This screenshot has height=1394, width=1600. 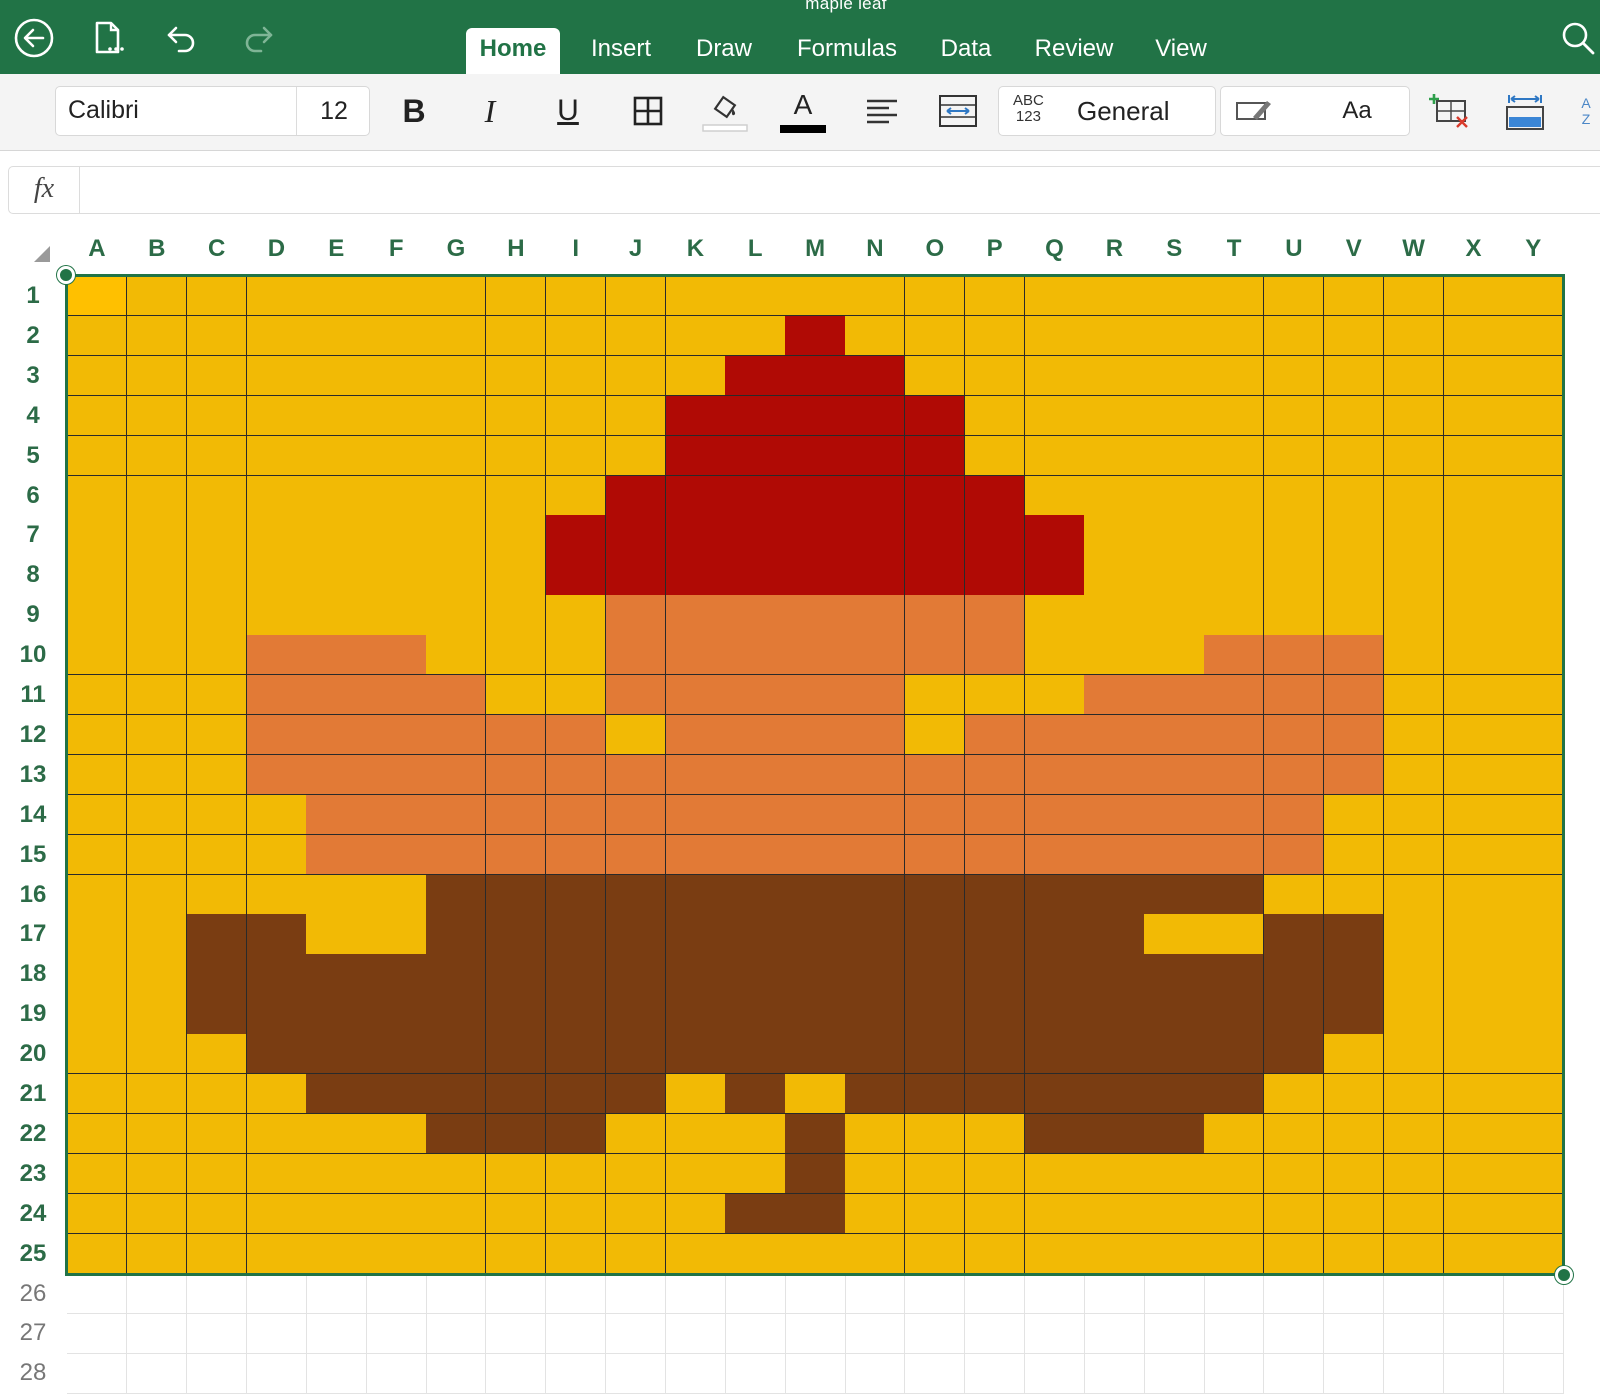 I want to click on cell-h4, so click(x=516, y=416).